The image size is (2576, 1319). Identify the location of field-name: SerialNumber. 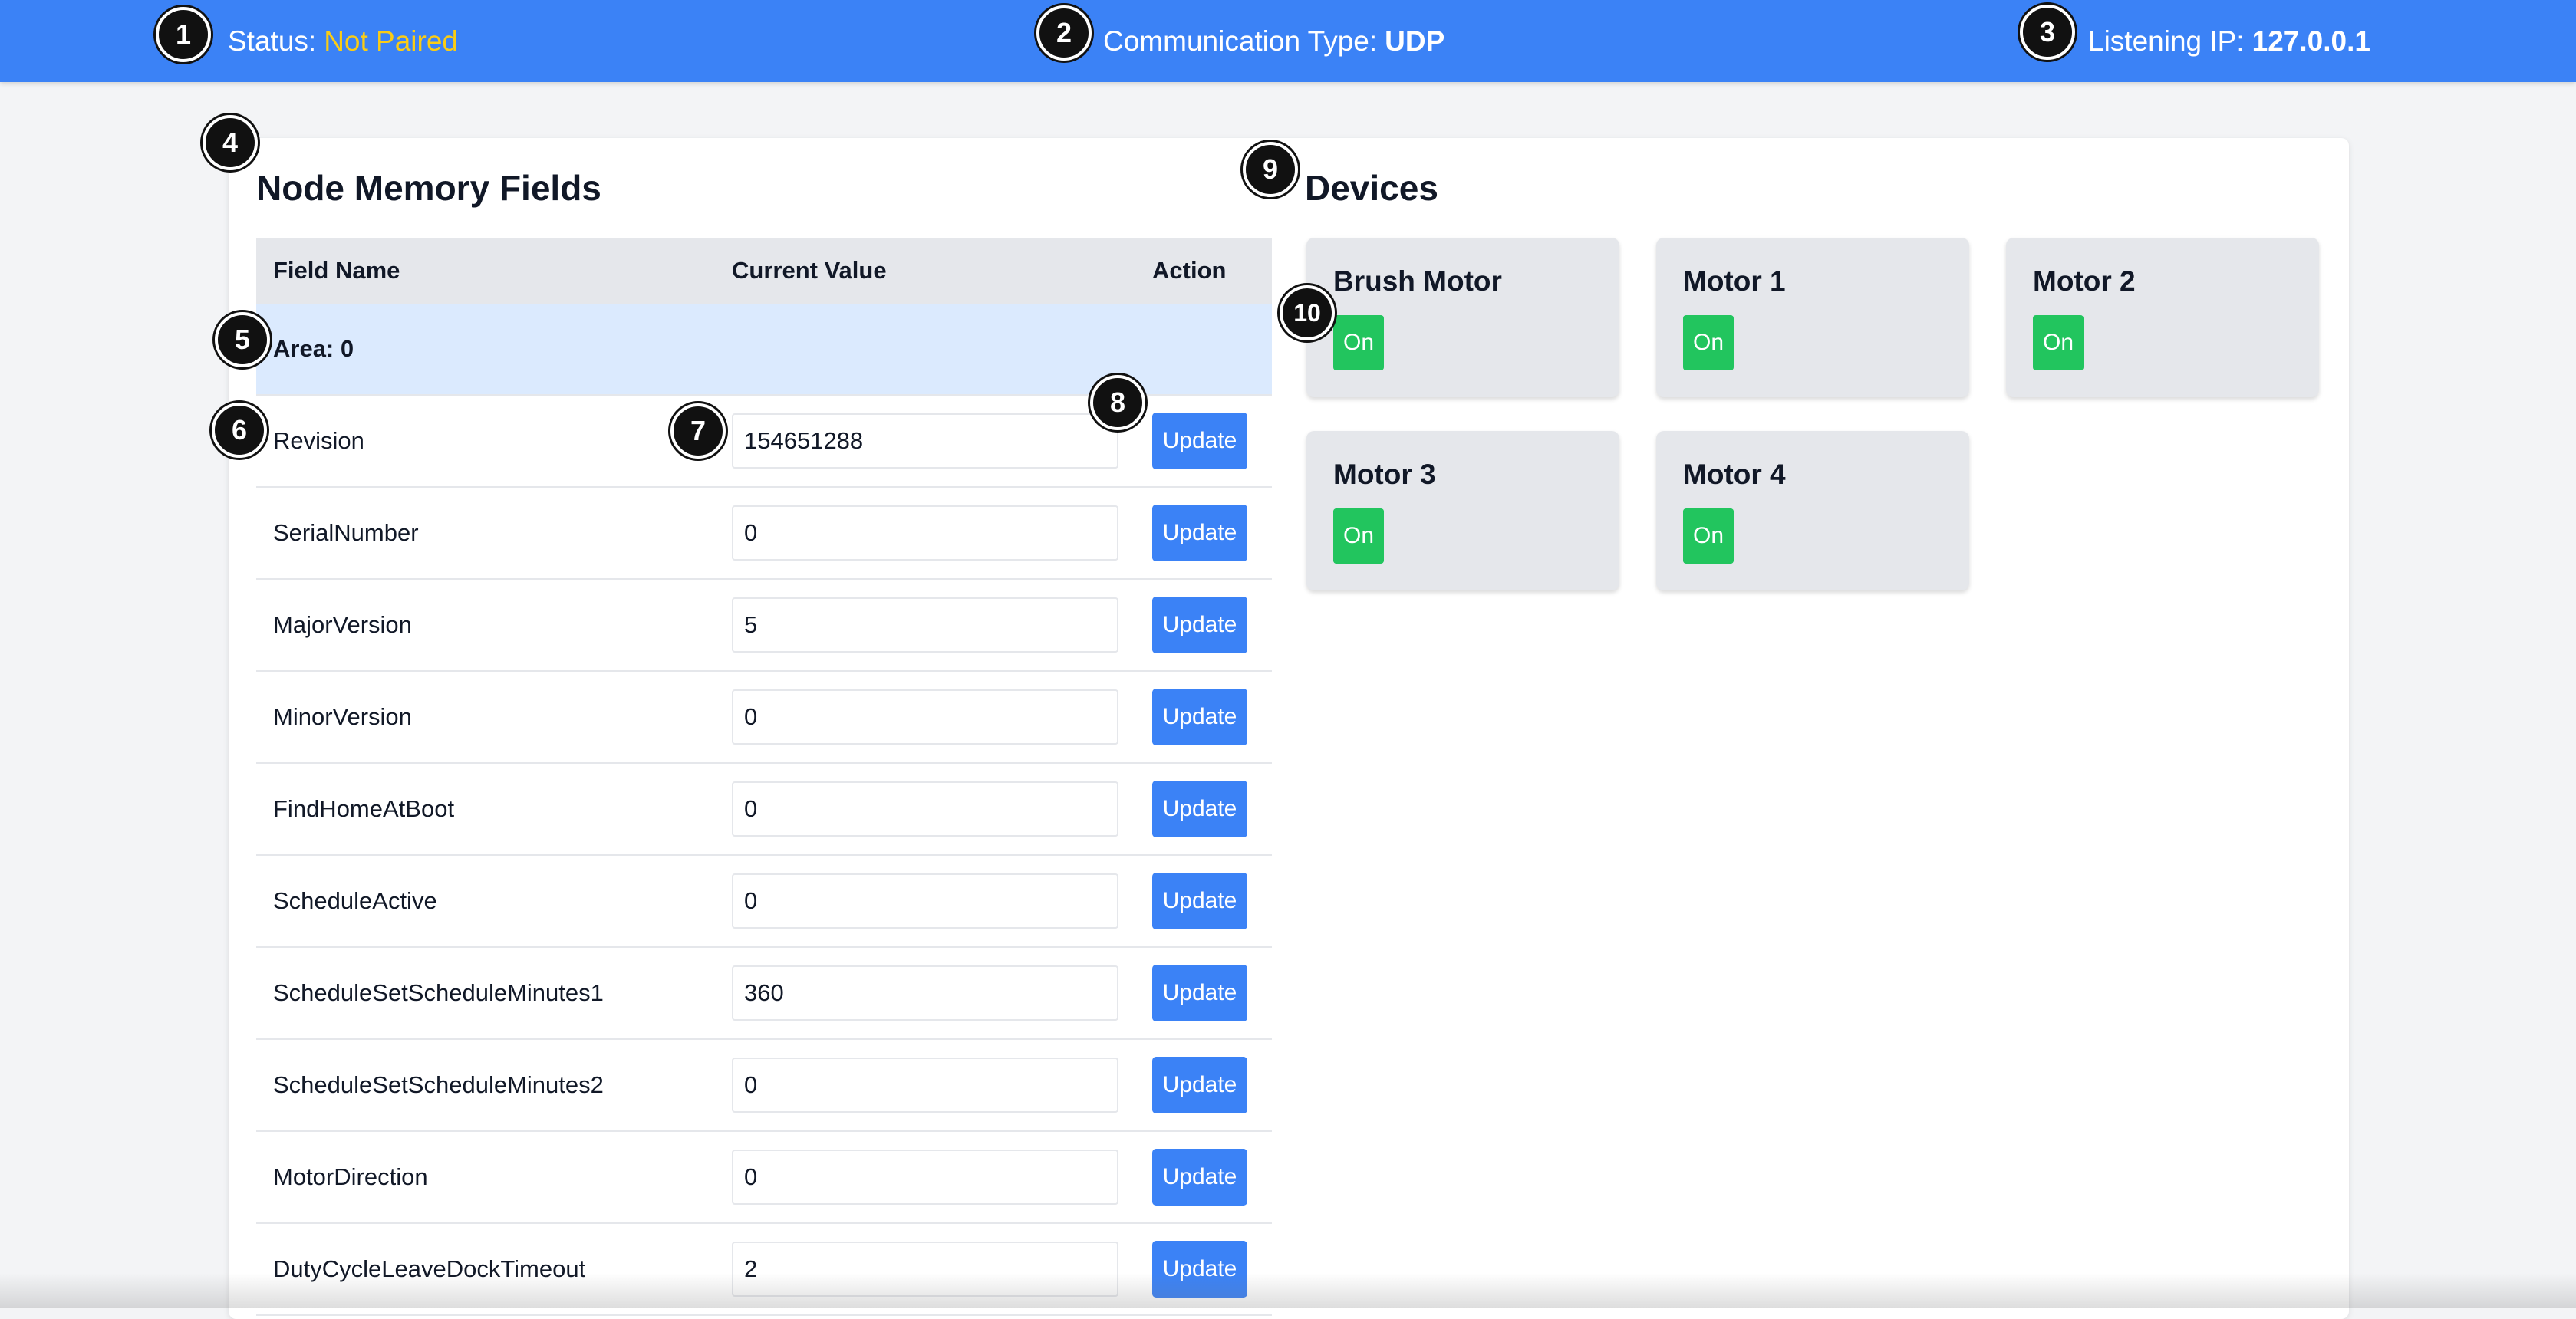
(485, 533).